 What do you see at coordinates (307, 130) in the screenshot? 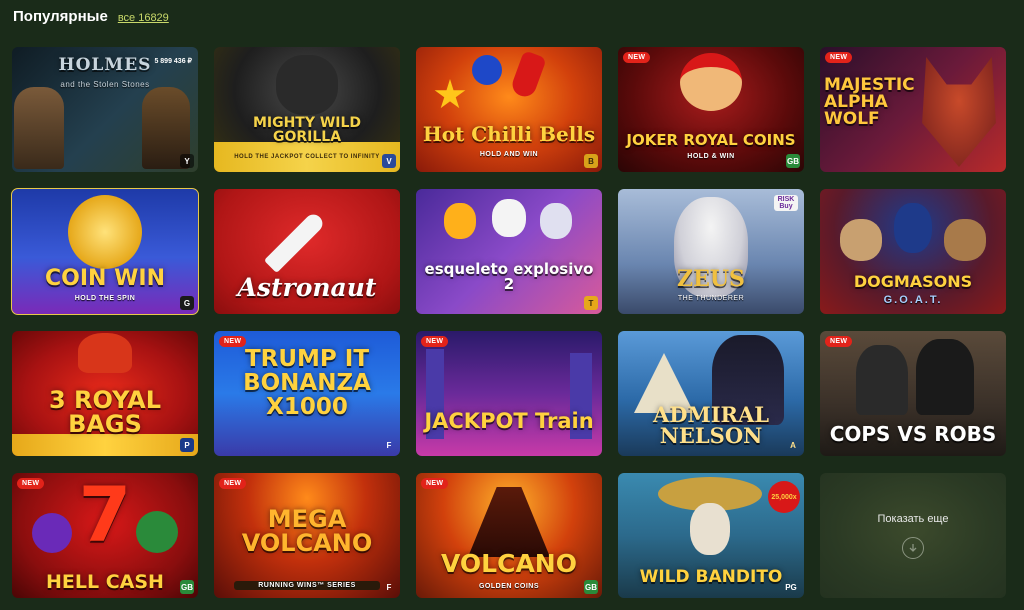
I see `game-title: MIGHTY WILD GORILLA` at bounding box center [307, 130].